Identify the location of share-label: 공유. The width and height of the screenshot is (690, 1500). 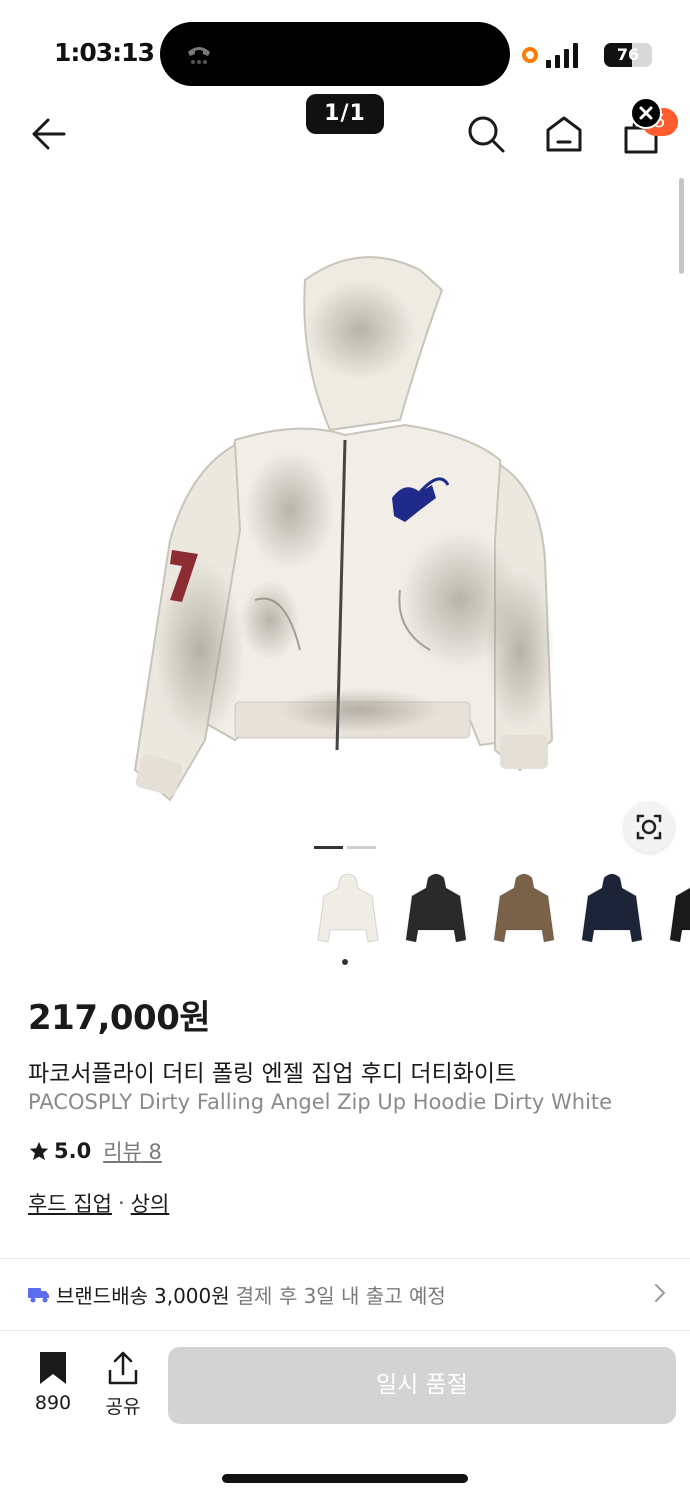
(123, 1407).